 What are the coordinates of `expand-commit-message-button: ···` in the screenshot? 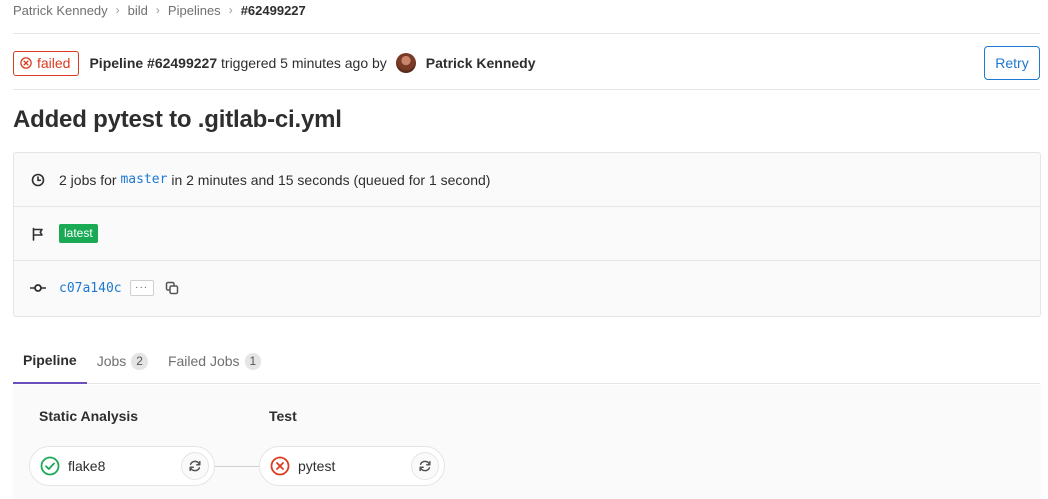 It's located at (141, 288).